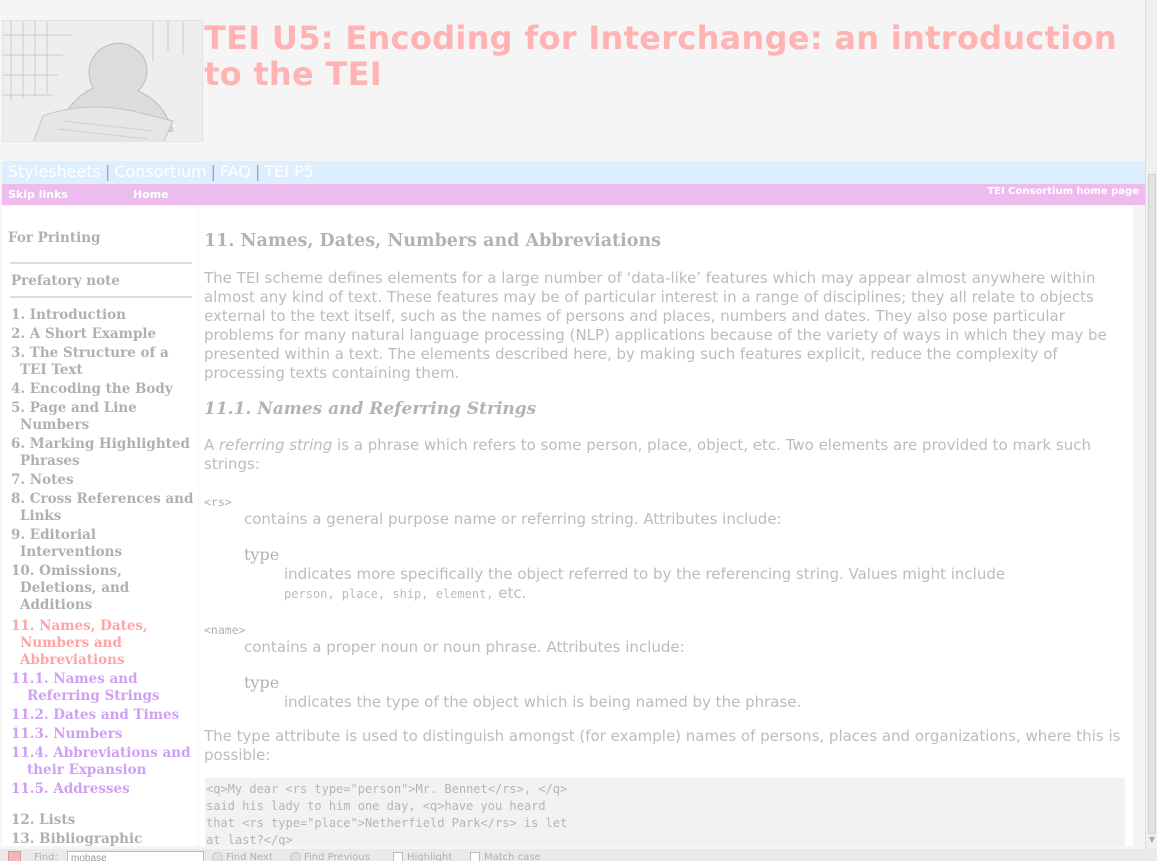  I want to click on find-next-label: Find Next, so click(249, 856).